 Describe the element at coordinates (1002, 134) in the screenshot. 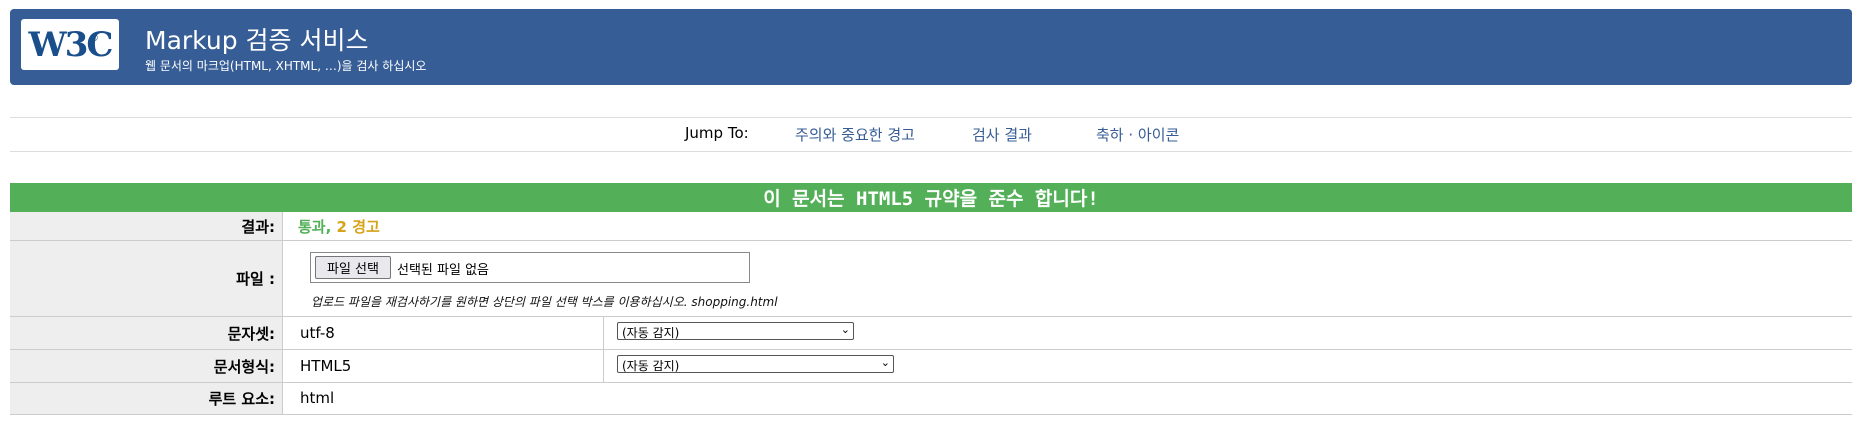

I see `jump-link-results: 검사 결과` at that location.